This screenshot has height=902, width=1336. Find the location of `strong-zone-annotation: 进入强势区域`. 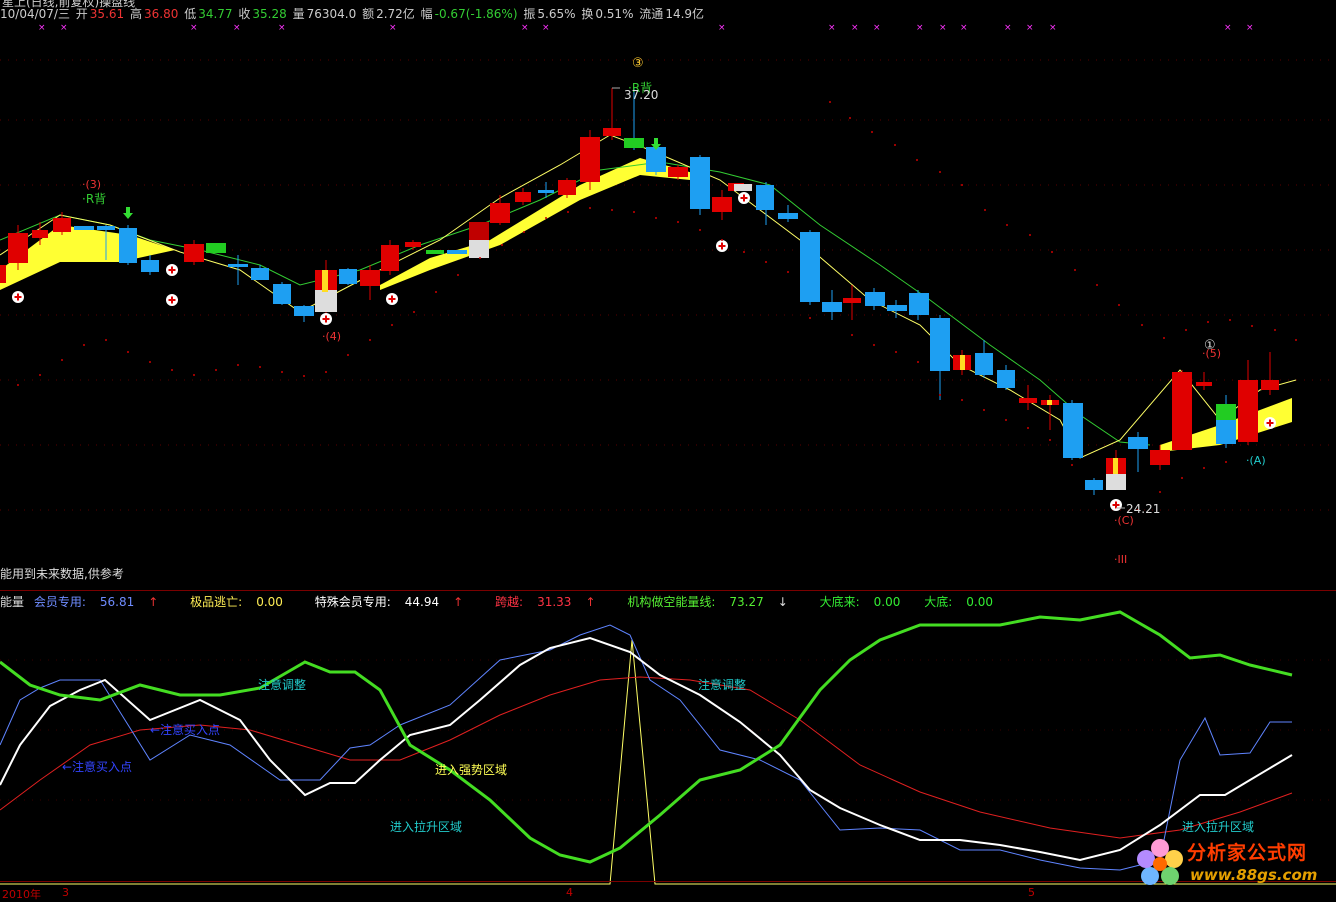

strong-zone-annotation: 进入强势区域 is located at coordinates (471, 770).